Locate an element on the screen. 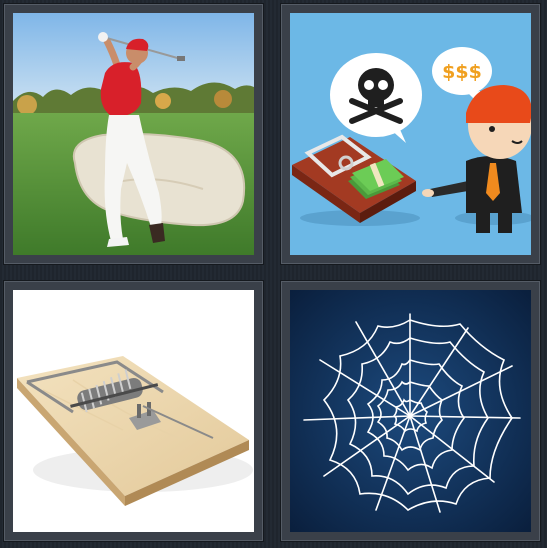  money-sign-text: $$$ is located at coordinates (462, 72).